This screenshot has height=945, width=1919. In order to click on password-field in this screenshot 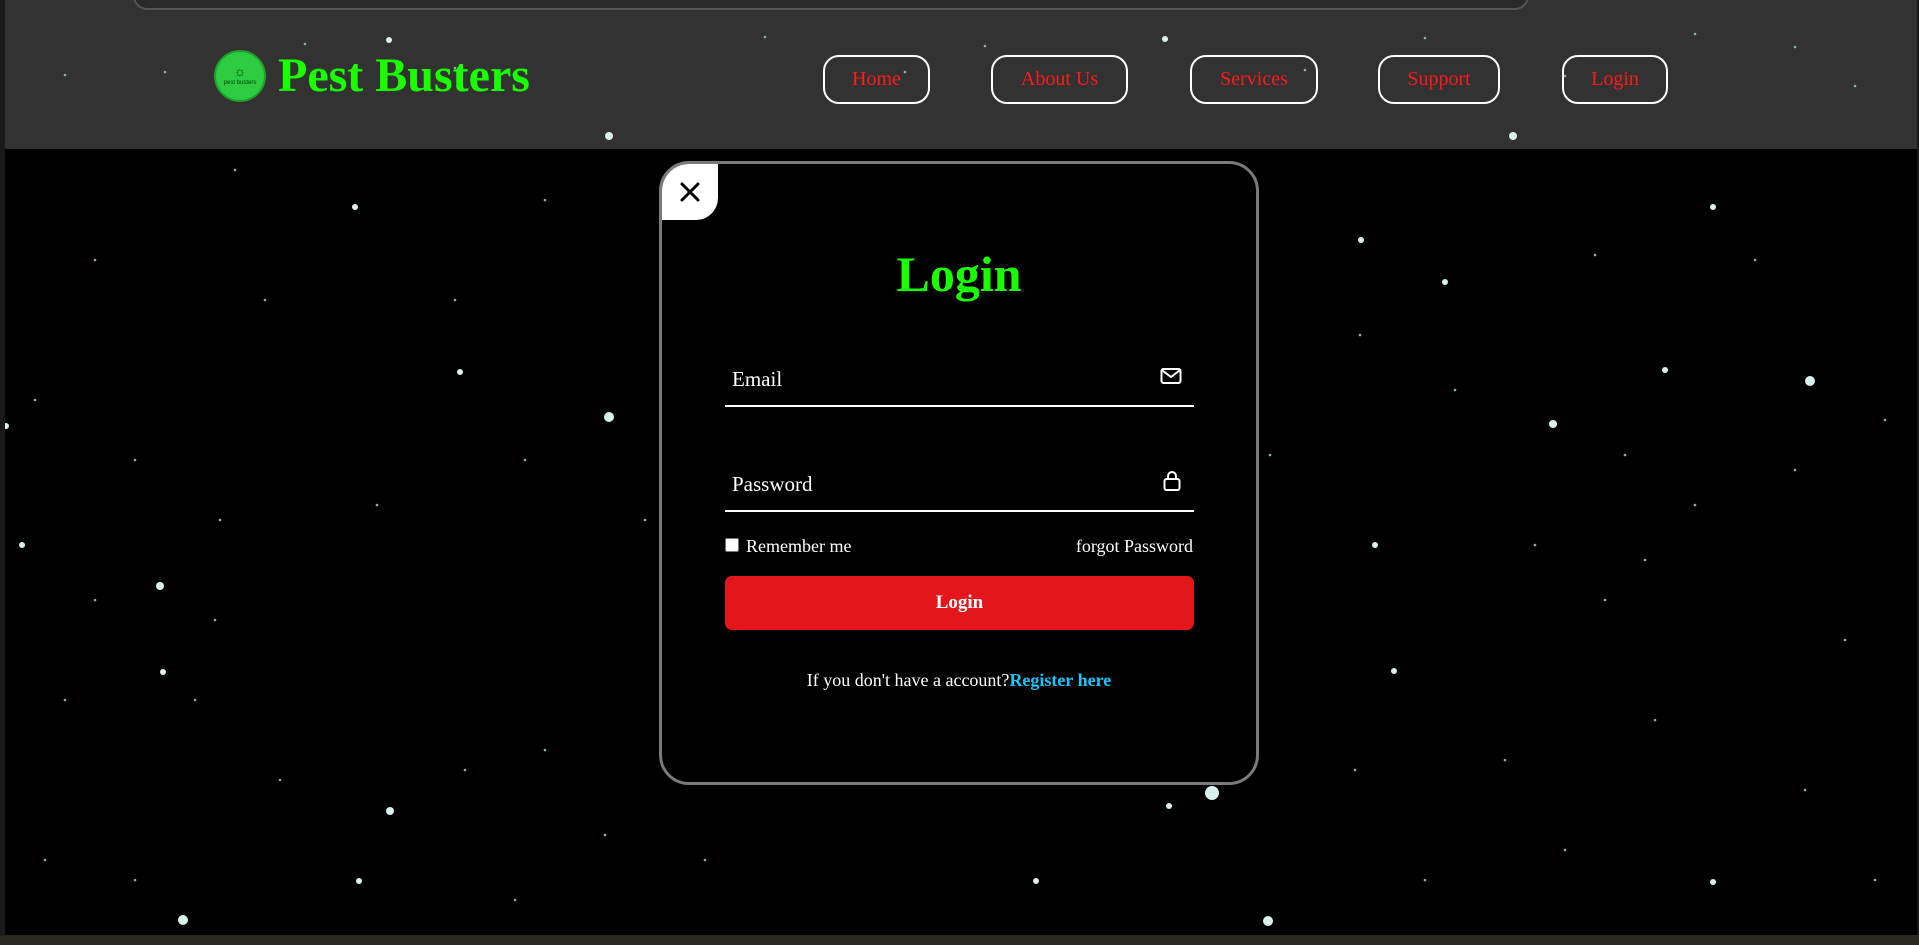, I will do `click(959, 484)`.